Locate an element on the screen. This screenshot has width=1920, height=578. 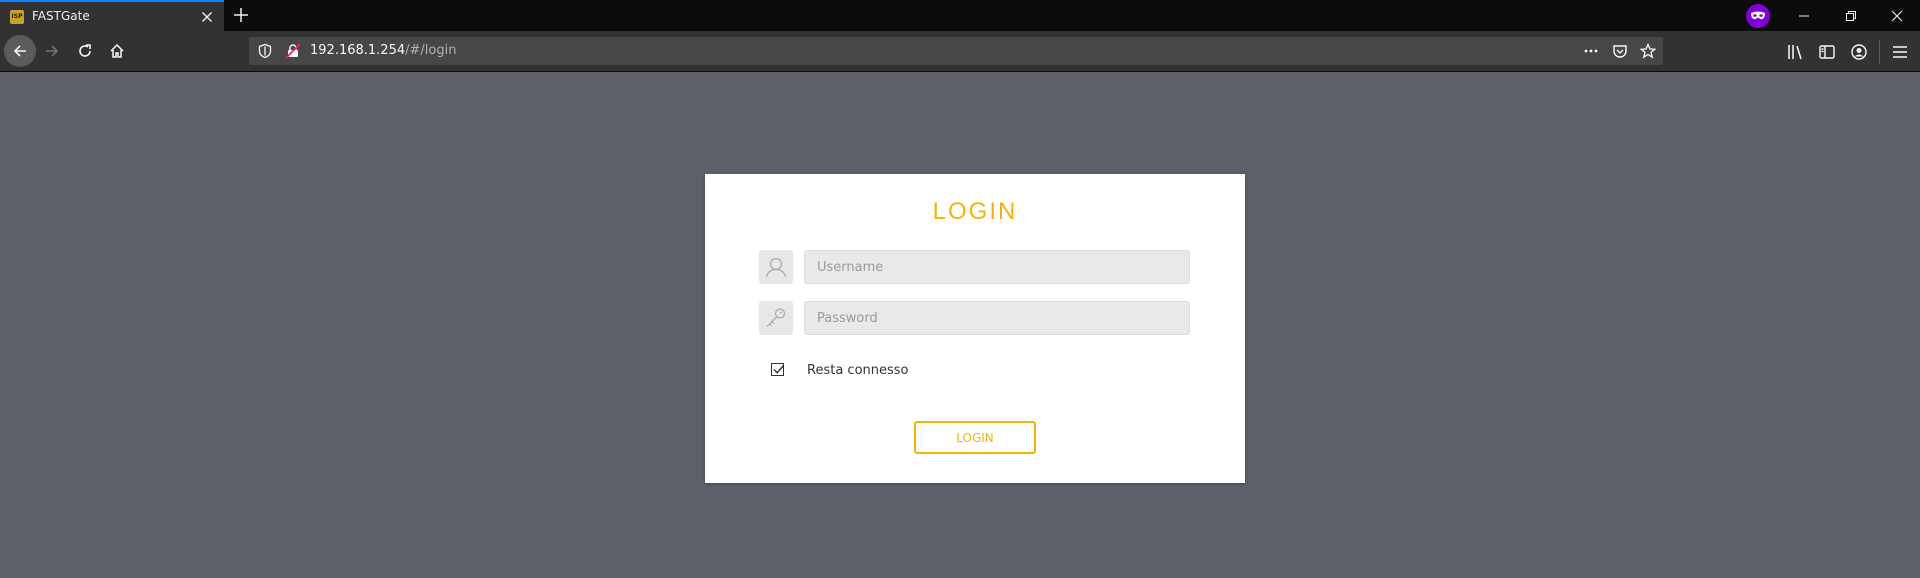
url-text: 192.168.1.254/#/login is located at coordinates (383, 50).